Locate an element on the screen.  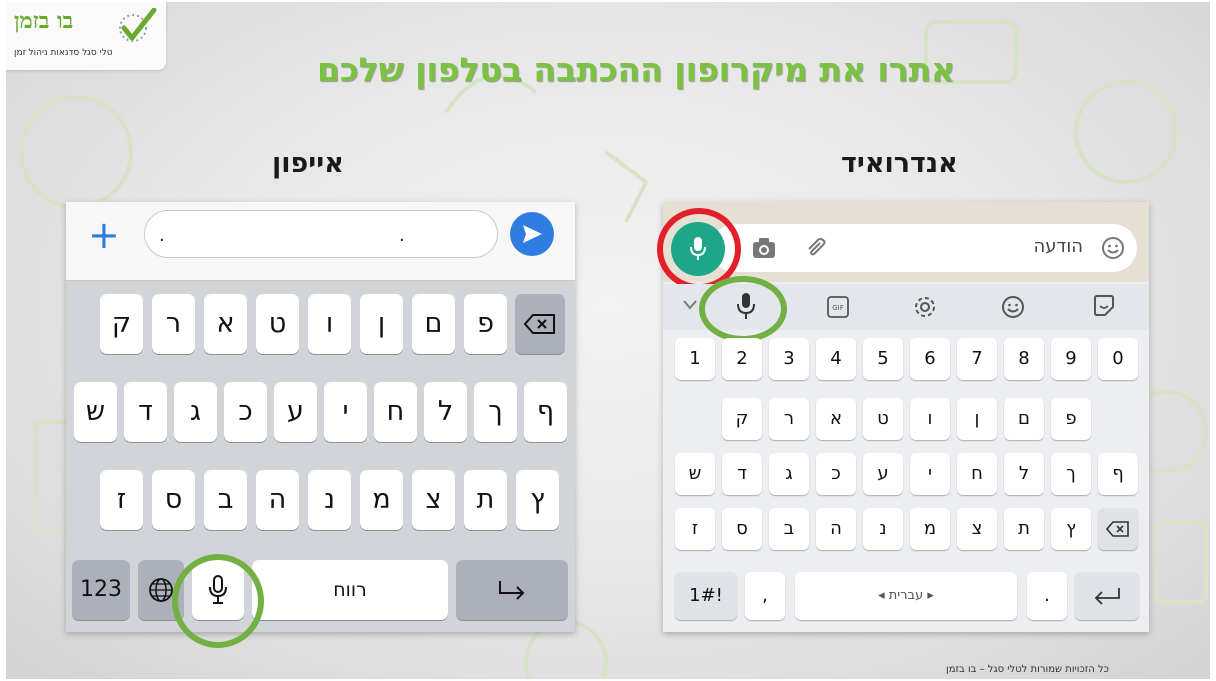
message-placeholder: הודעה is located at coordinates (1058, 246).